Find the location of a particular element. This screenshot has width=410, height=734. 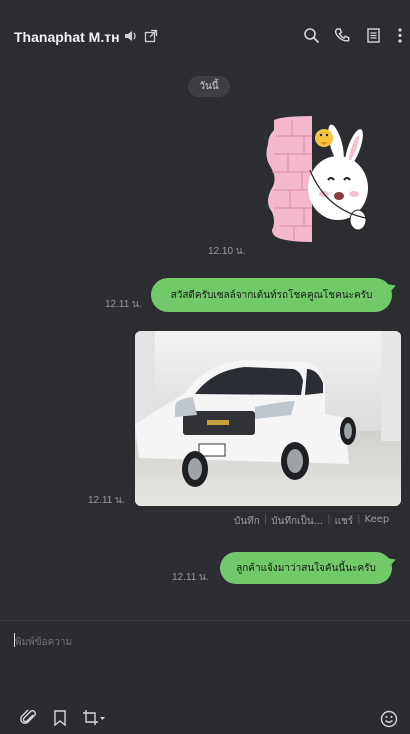

chat-title: Thanaphat M.тн is located at coordinates (67, 37).